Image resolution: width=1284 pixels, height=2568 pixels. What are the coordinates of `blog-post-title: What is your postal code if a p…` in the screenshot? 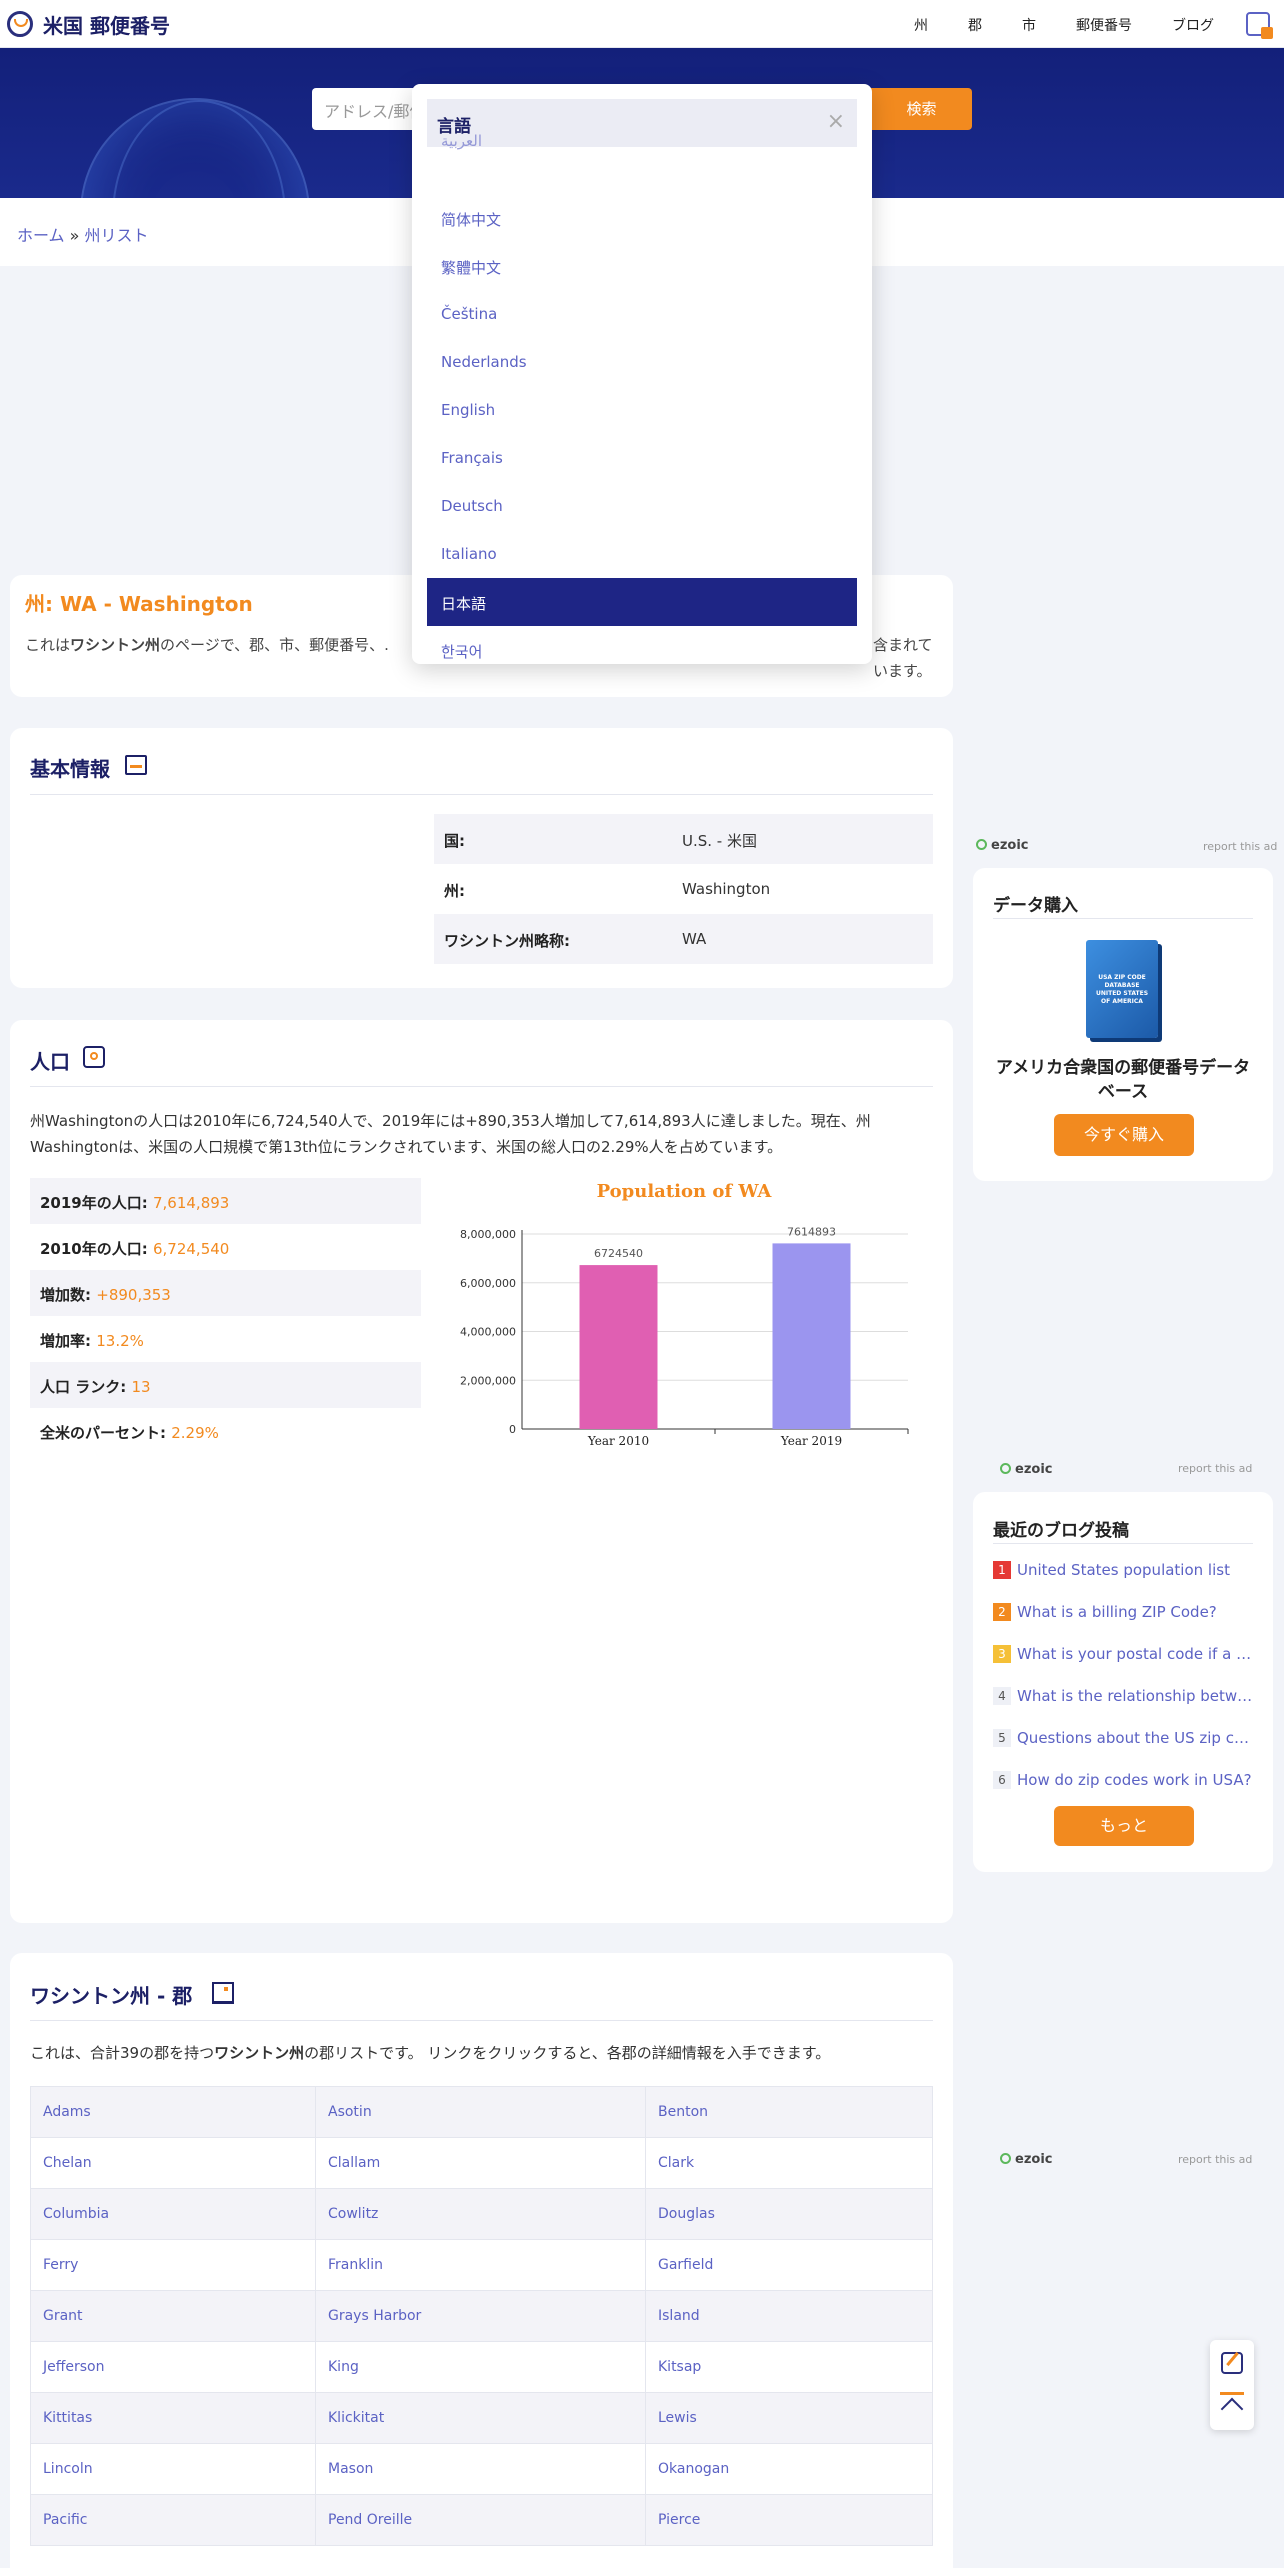 It's located at (1136, 1654).